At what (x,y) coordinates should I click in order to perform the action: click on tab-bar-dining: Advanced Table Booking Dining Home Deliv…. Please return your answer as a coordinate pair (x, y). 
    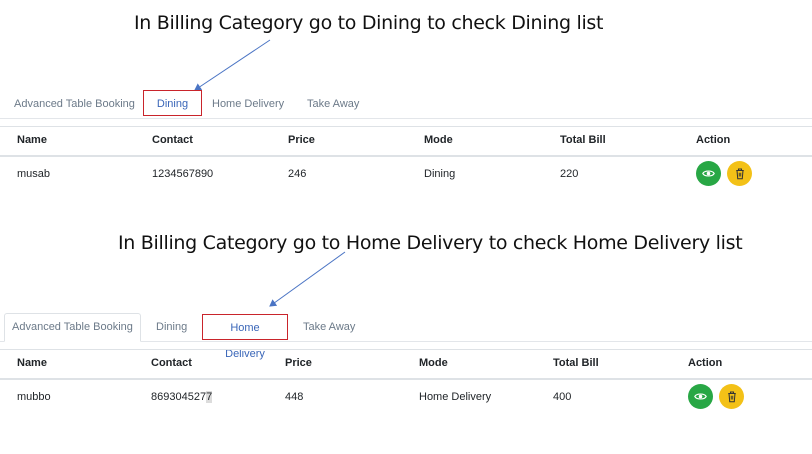
    Looking at the image, I should click on (406, 104).